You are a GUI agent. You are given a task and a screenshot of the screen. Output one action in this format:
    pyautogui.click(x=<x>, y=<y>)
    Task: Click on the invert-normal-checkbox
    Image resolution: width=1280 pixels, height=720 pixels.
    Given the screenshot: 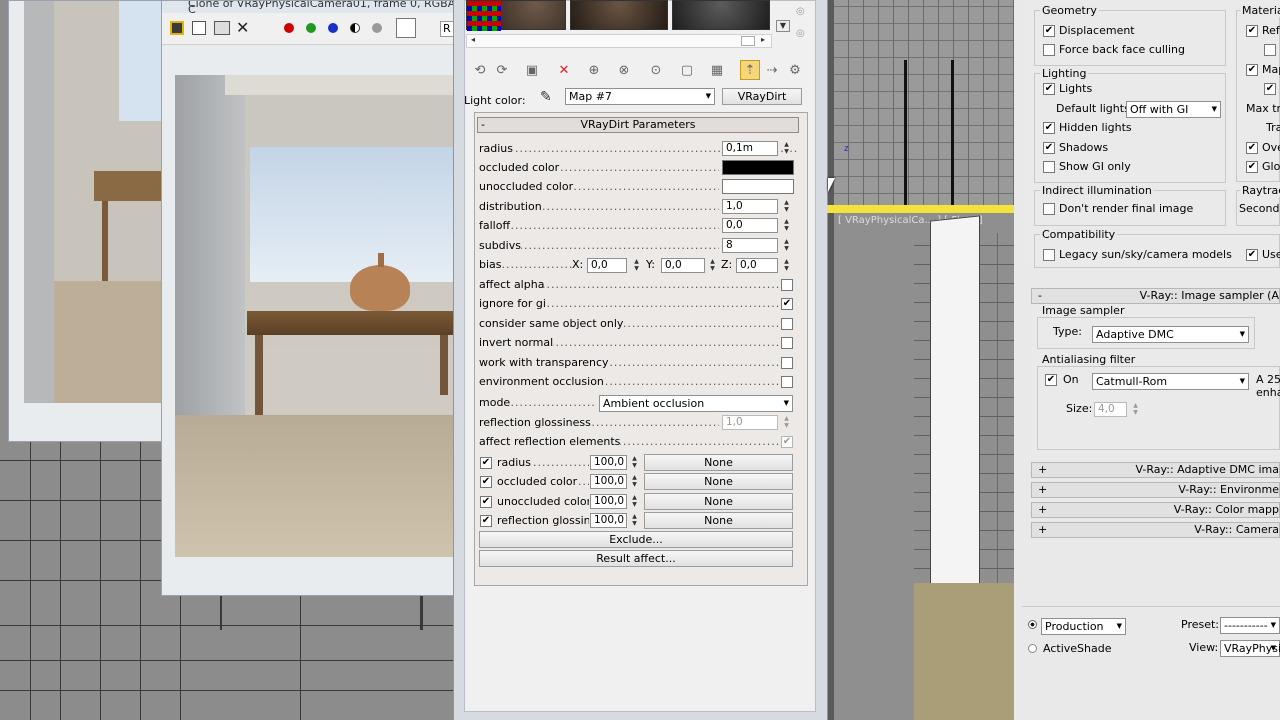 What is the action you would take?
    pyautogui.click(x=787, y=343)
    